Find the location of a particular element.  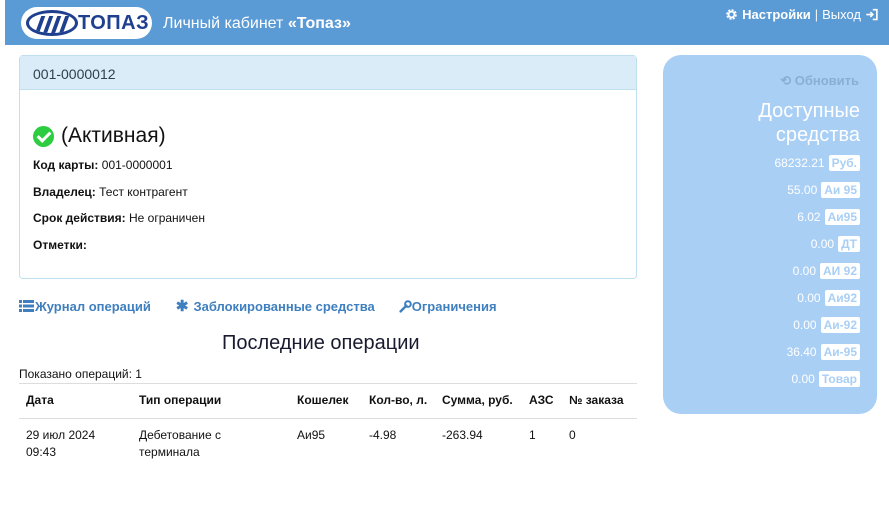

logout-link: Выход is located at coordinates (841, 14).